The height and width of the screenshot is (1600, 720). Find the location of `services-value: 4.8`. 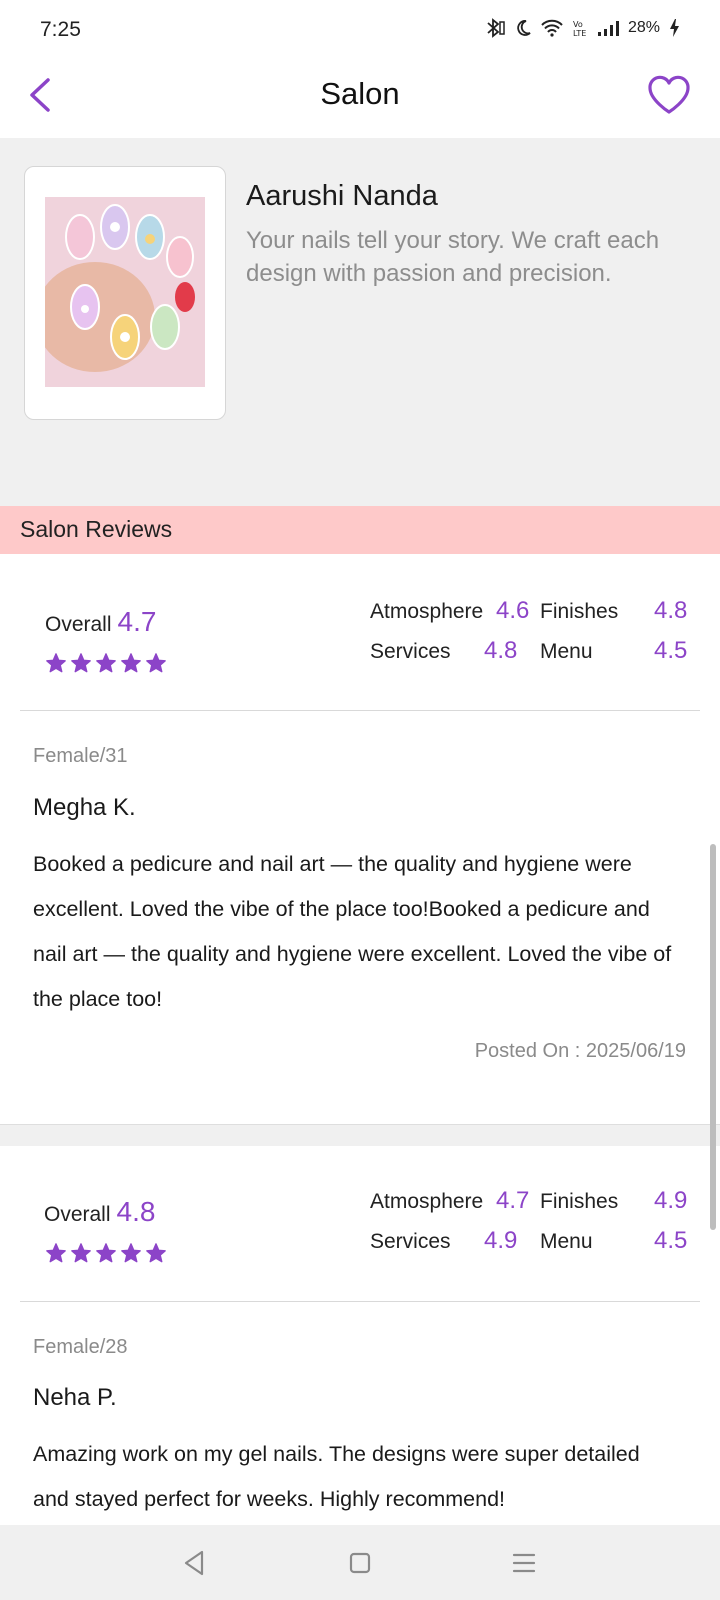

services-value: 4.8 is located at coordinates (501, 650).